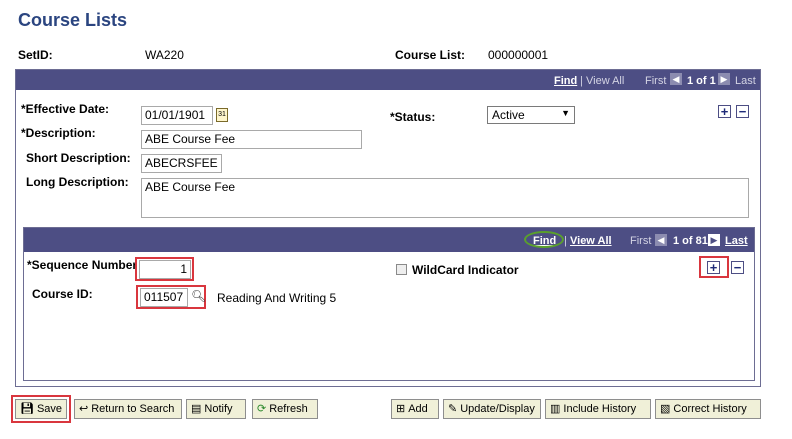 This screenshot has height=439, width=792. Describe the element at coordinates (714, 240) in the screenshot. I see `inner-next-arrow-icon: ▶` at that location.